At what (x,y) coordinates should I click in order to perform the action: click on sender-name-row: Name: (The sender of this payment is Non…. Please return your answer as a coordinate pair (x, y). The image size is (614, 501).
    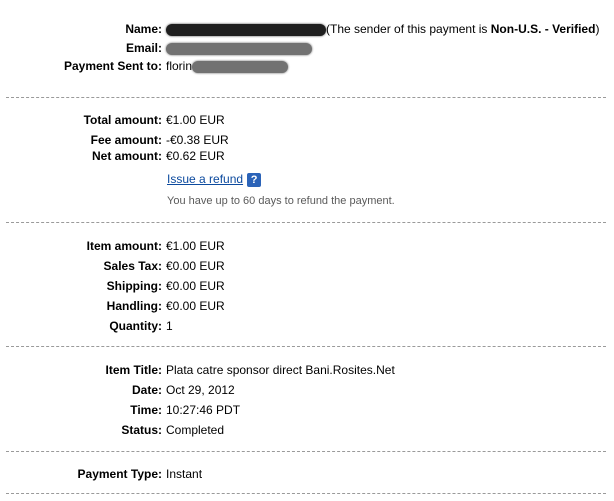
    Looking at the image, I should click on (307, 29).